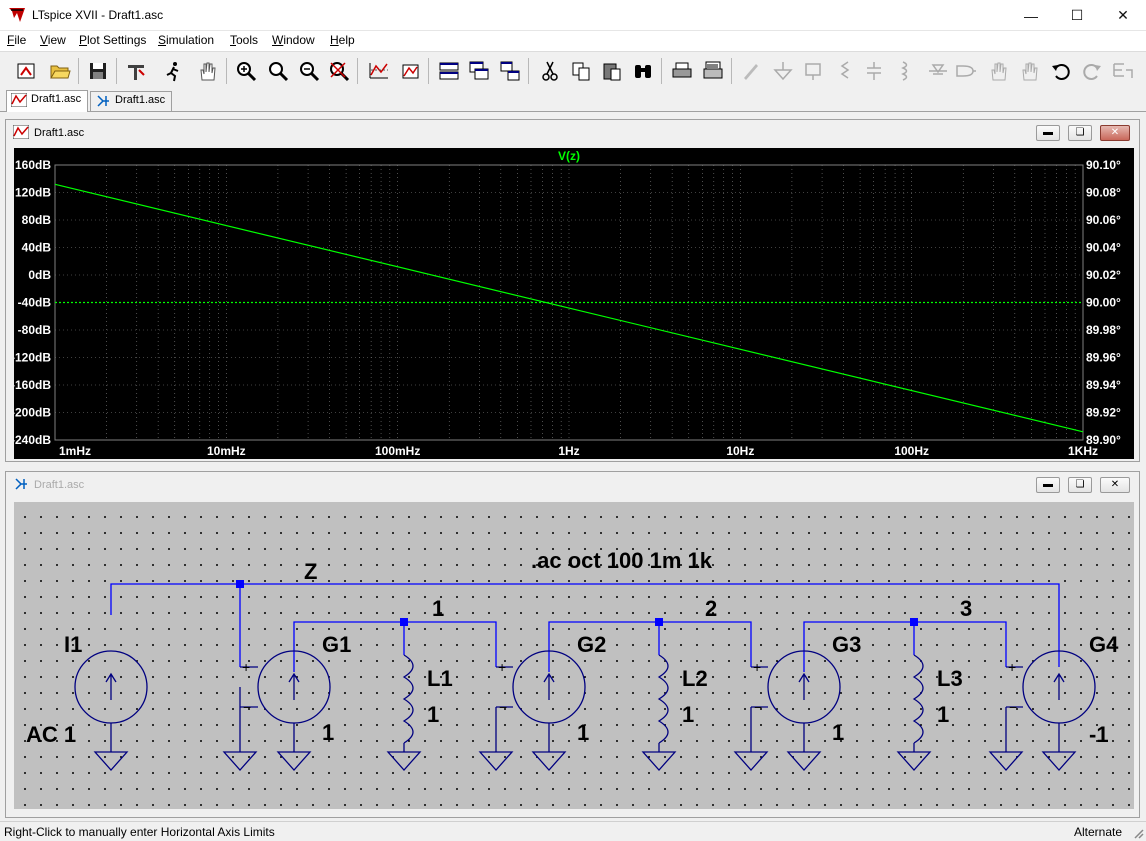 This screenshot has height=841, width=1146. Describe the element at coordinates (591, 644) in the screenshot. I see `g2-ref-label: G2` at that location.